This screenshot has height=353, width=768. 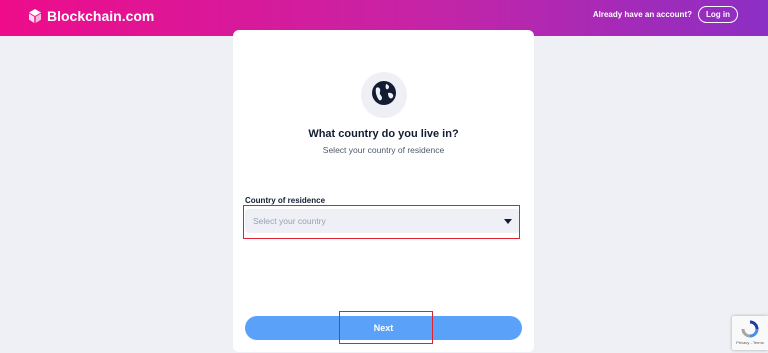 I want to click on recaptcha-badge: Privacy - Terms, so click(x=750, y=333).